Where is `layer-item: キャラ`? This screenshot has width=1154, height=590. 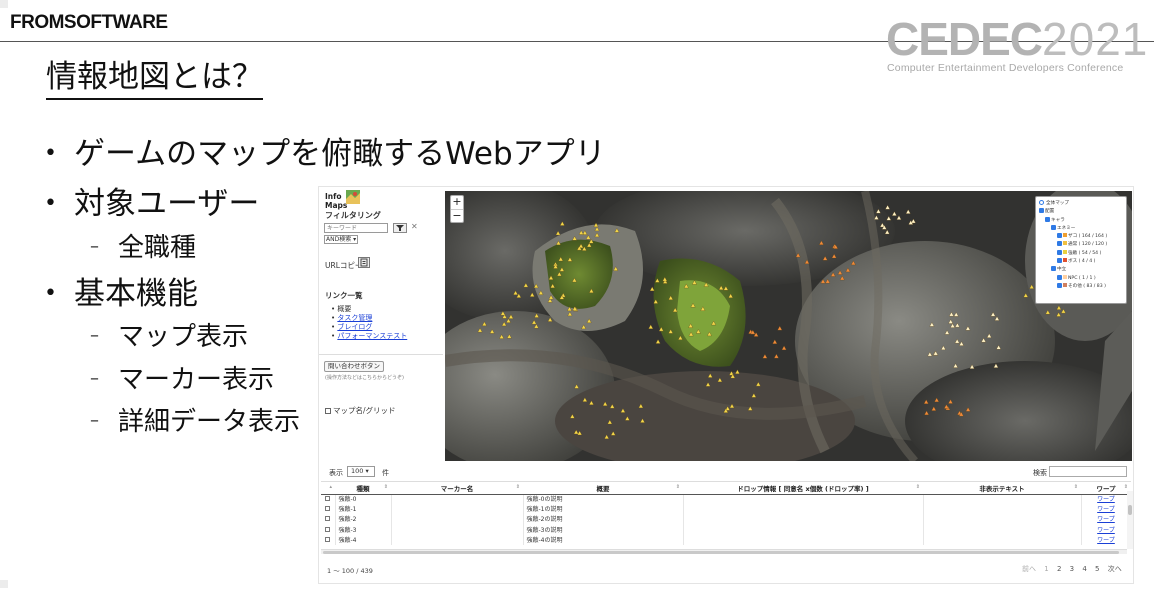 layer-item: キャラ is located at coordinates (1081, 220).